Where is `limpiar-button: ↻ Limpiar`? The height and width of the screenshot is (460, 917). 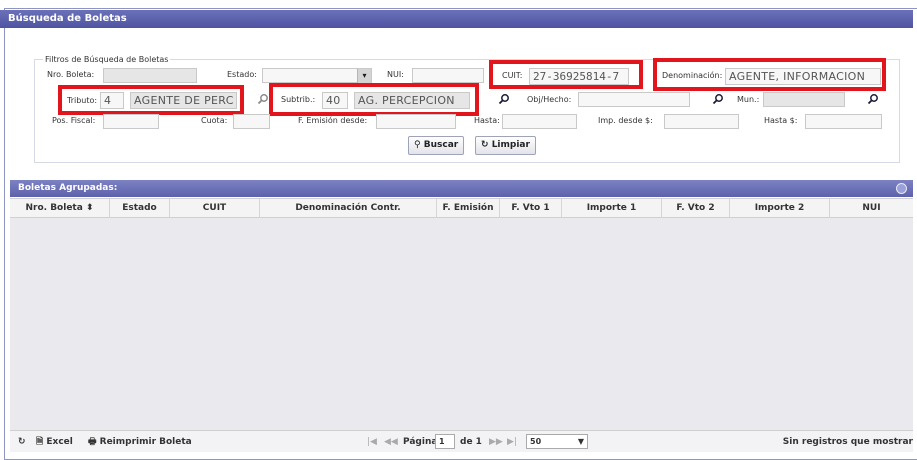 limpiar-button: ↻ Limpiar is located at coordinates (505, 145).